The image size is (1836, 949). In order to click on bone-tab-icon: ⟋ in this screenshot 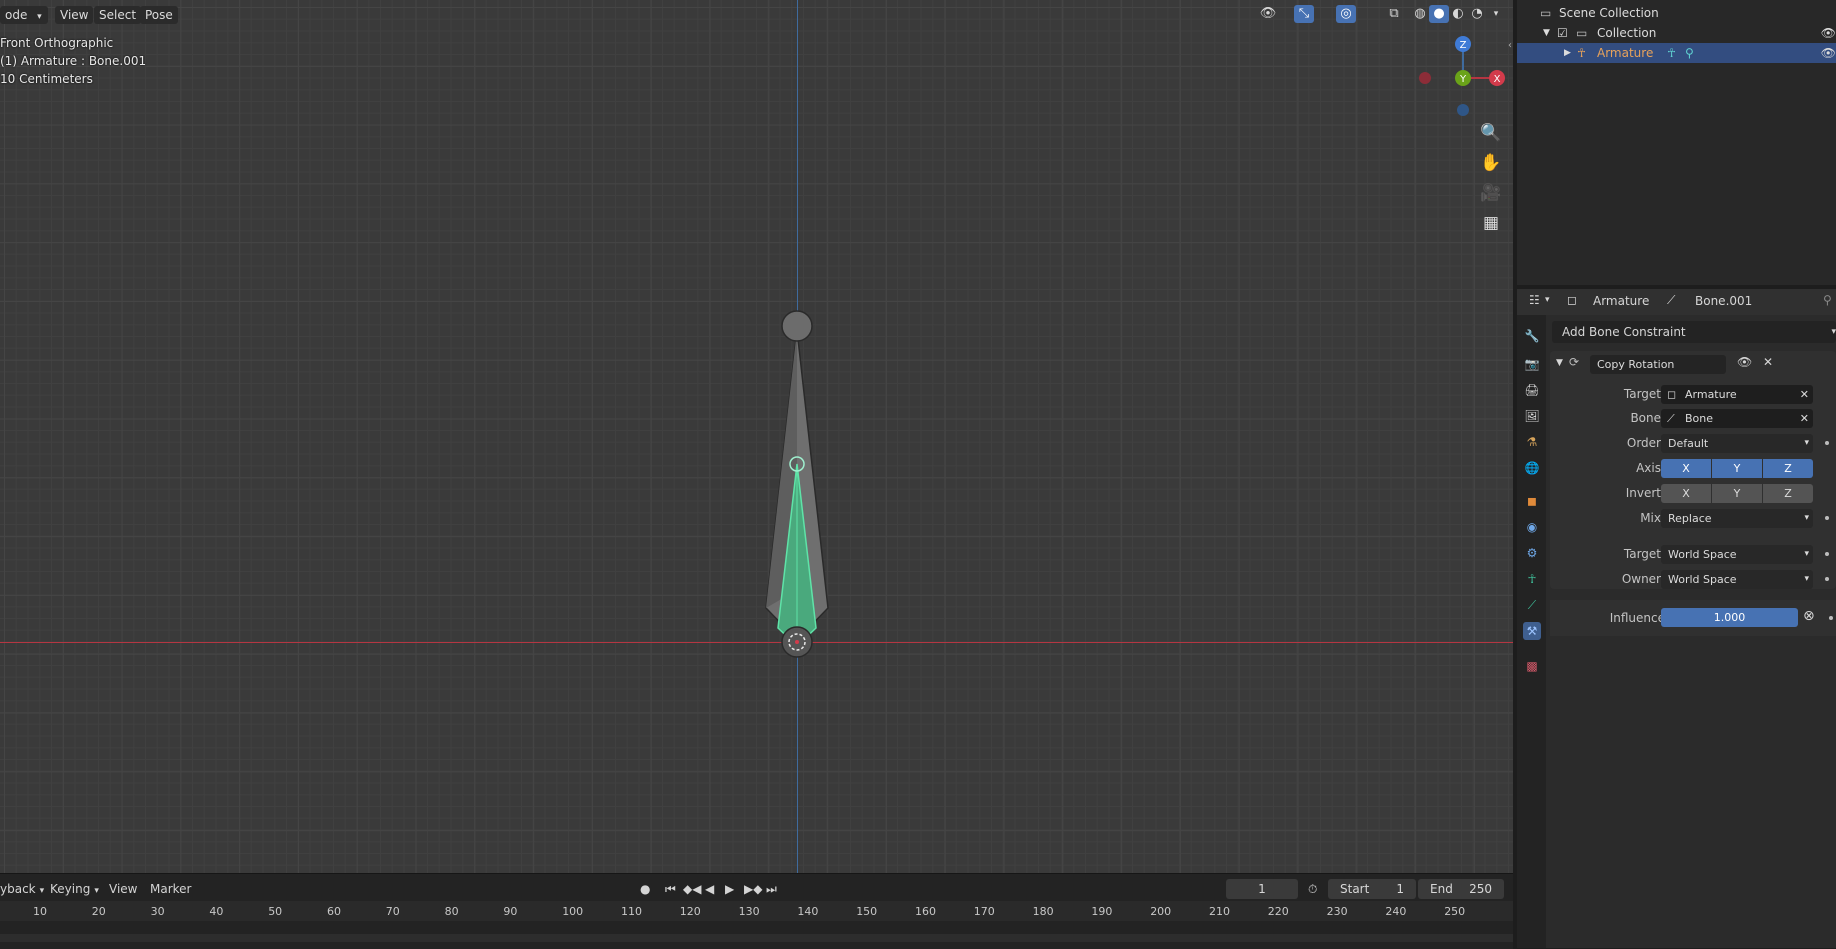, I will do `click(1532, 605)`.